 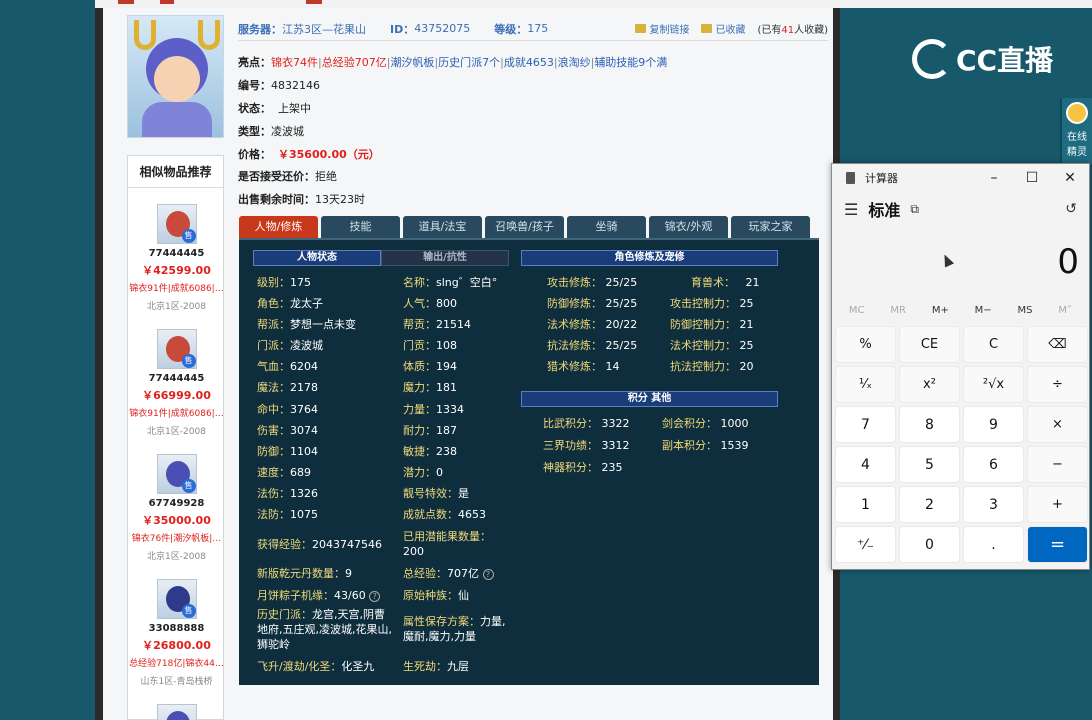 I want to click on stat-strength: 力量：1334, so click(x=433, y=409).